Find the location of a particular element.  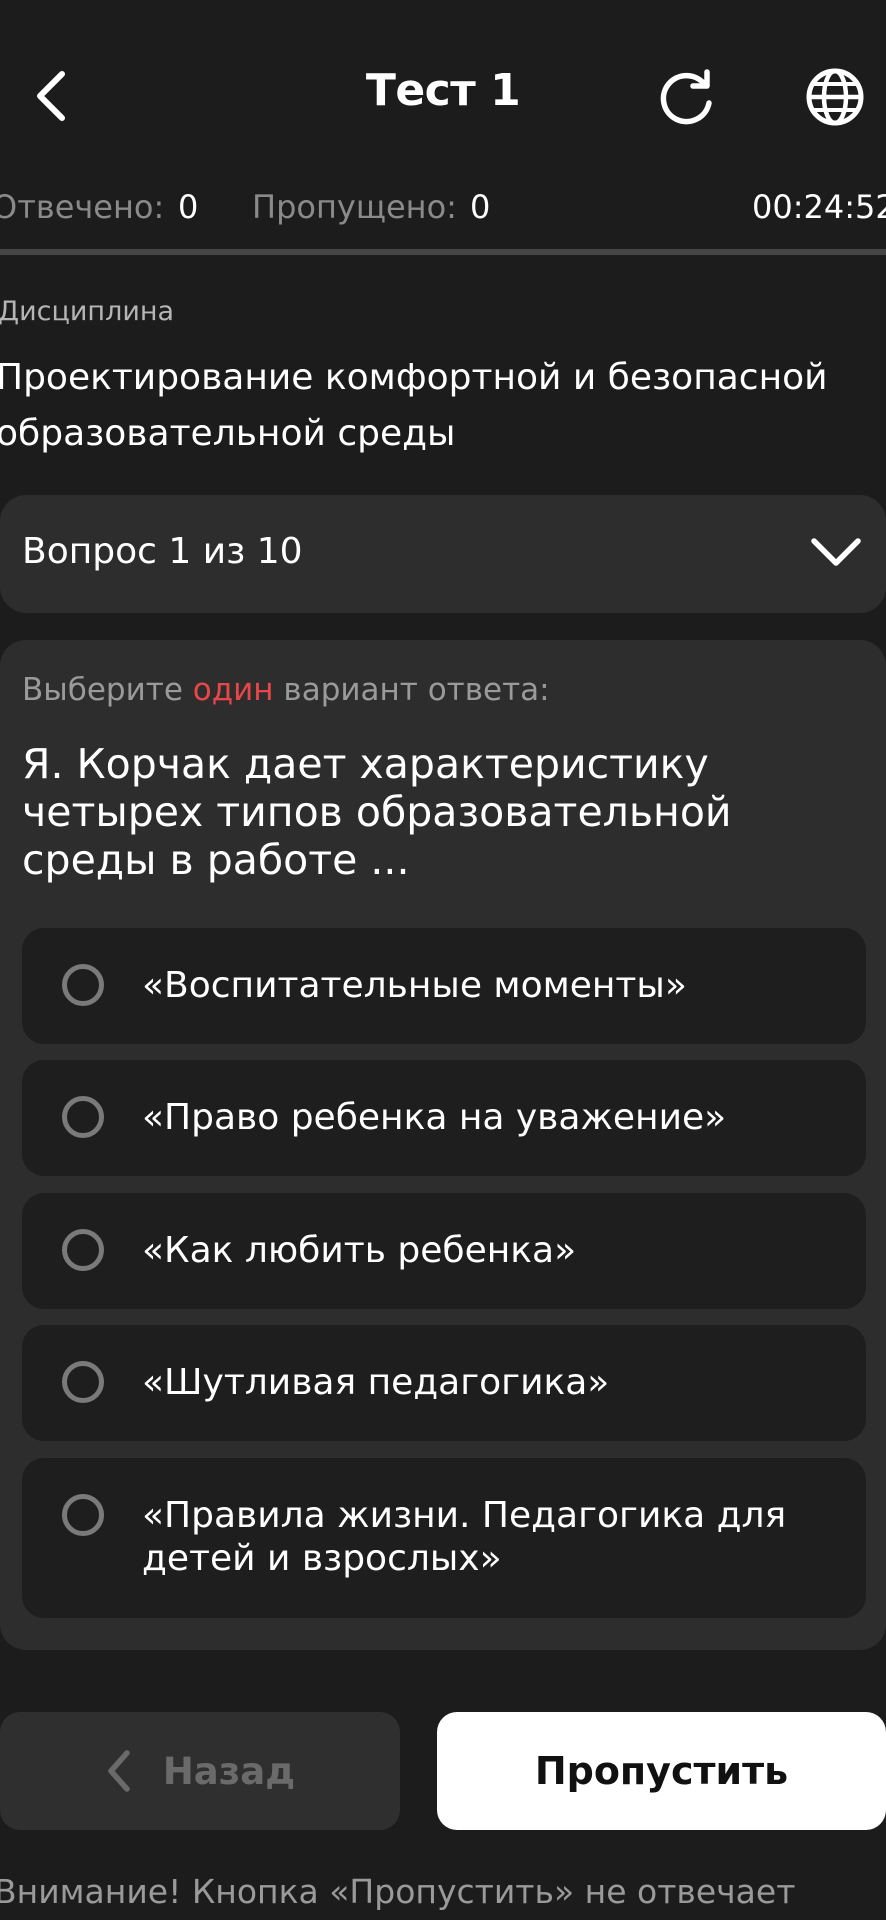

answer-option-text: «Право ребенка на уважение» is located at coordinates (434, 1117).